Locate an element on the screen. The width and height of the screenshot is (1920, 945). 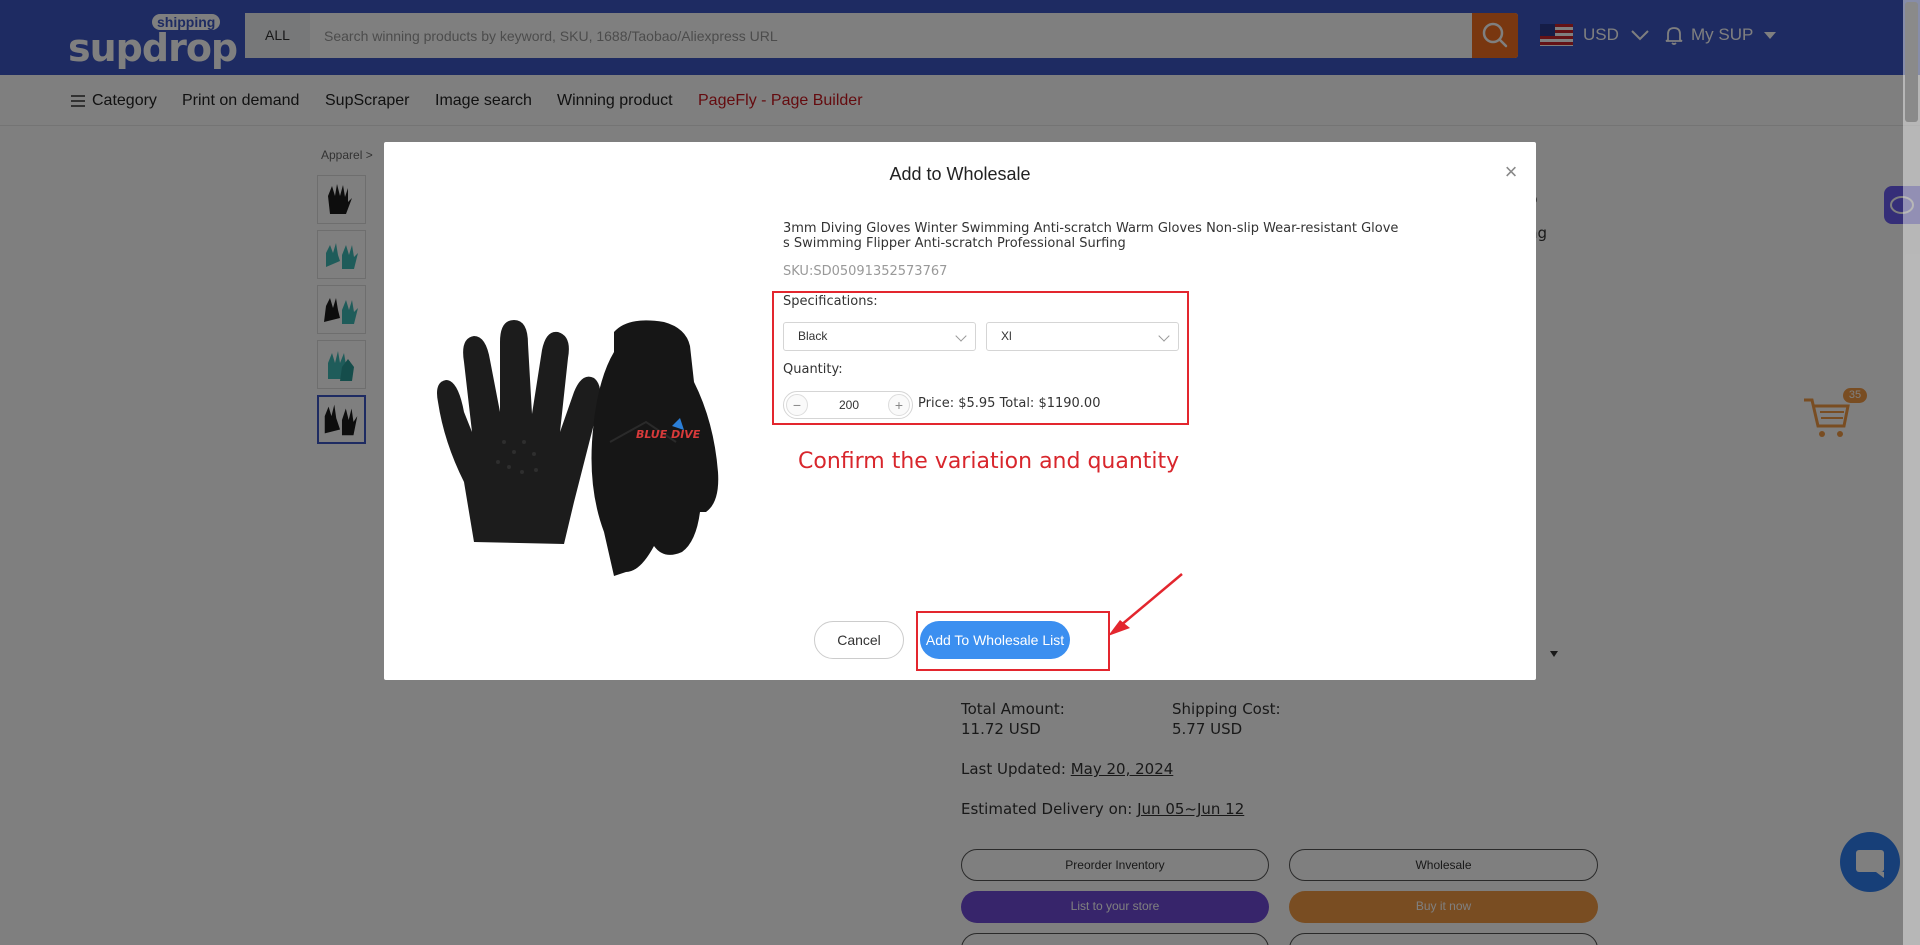
annotation-text: Confirm the variation and quantity is located at coordinates (989, 461).